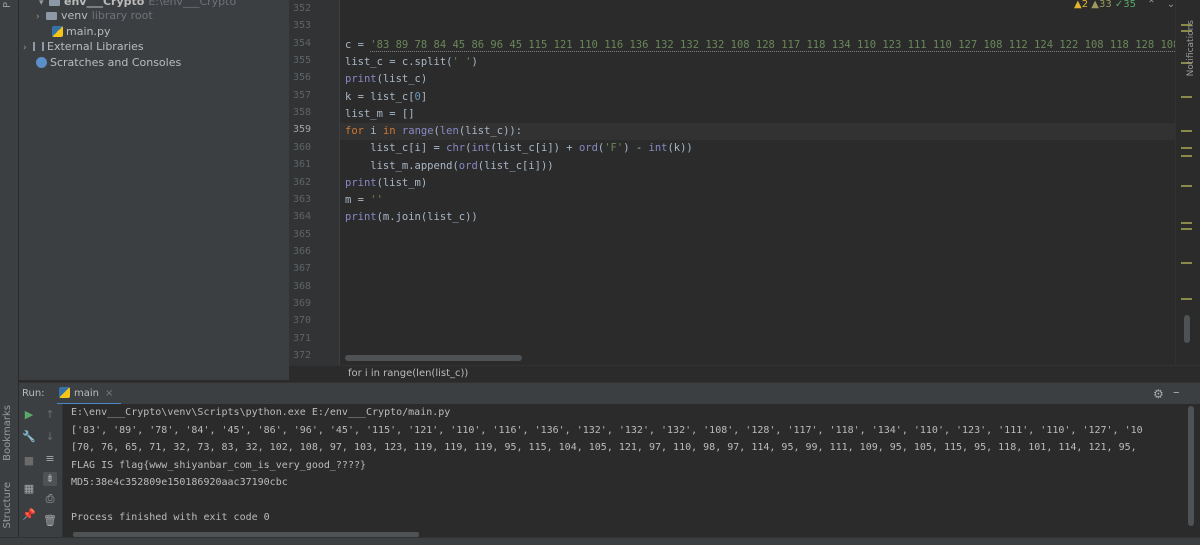 This screenshot has width=1200, height=545. Describe the element at coordinates (50, 521) in the screenshot. I see `trash-icon: 🗑` at that location.